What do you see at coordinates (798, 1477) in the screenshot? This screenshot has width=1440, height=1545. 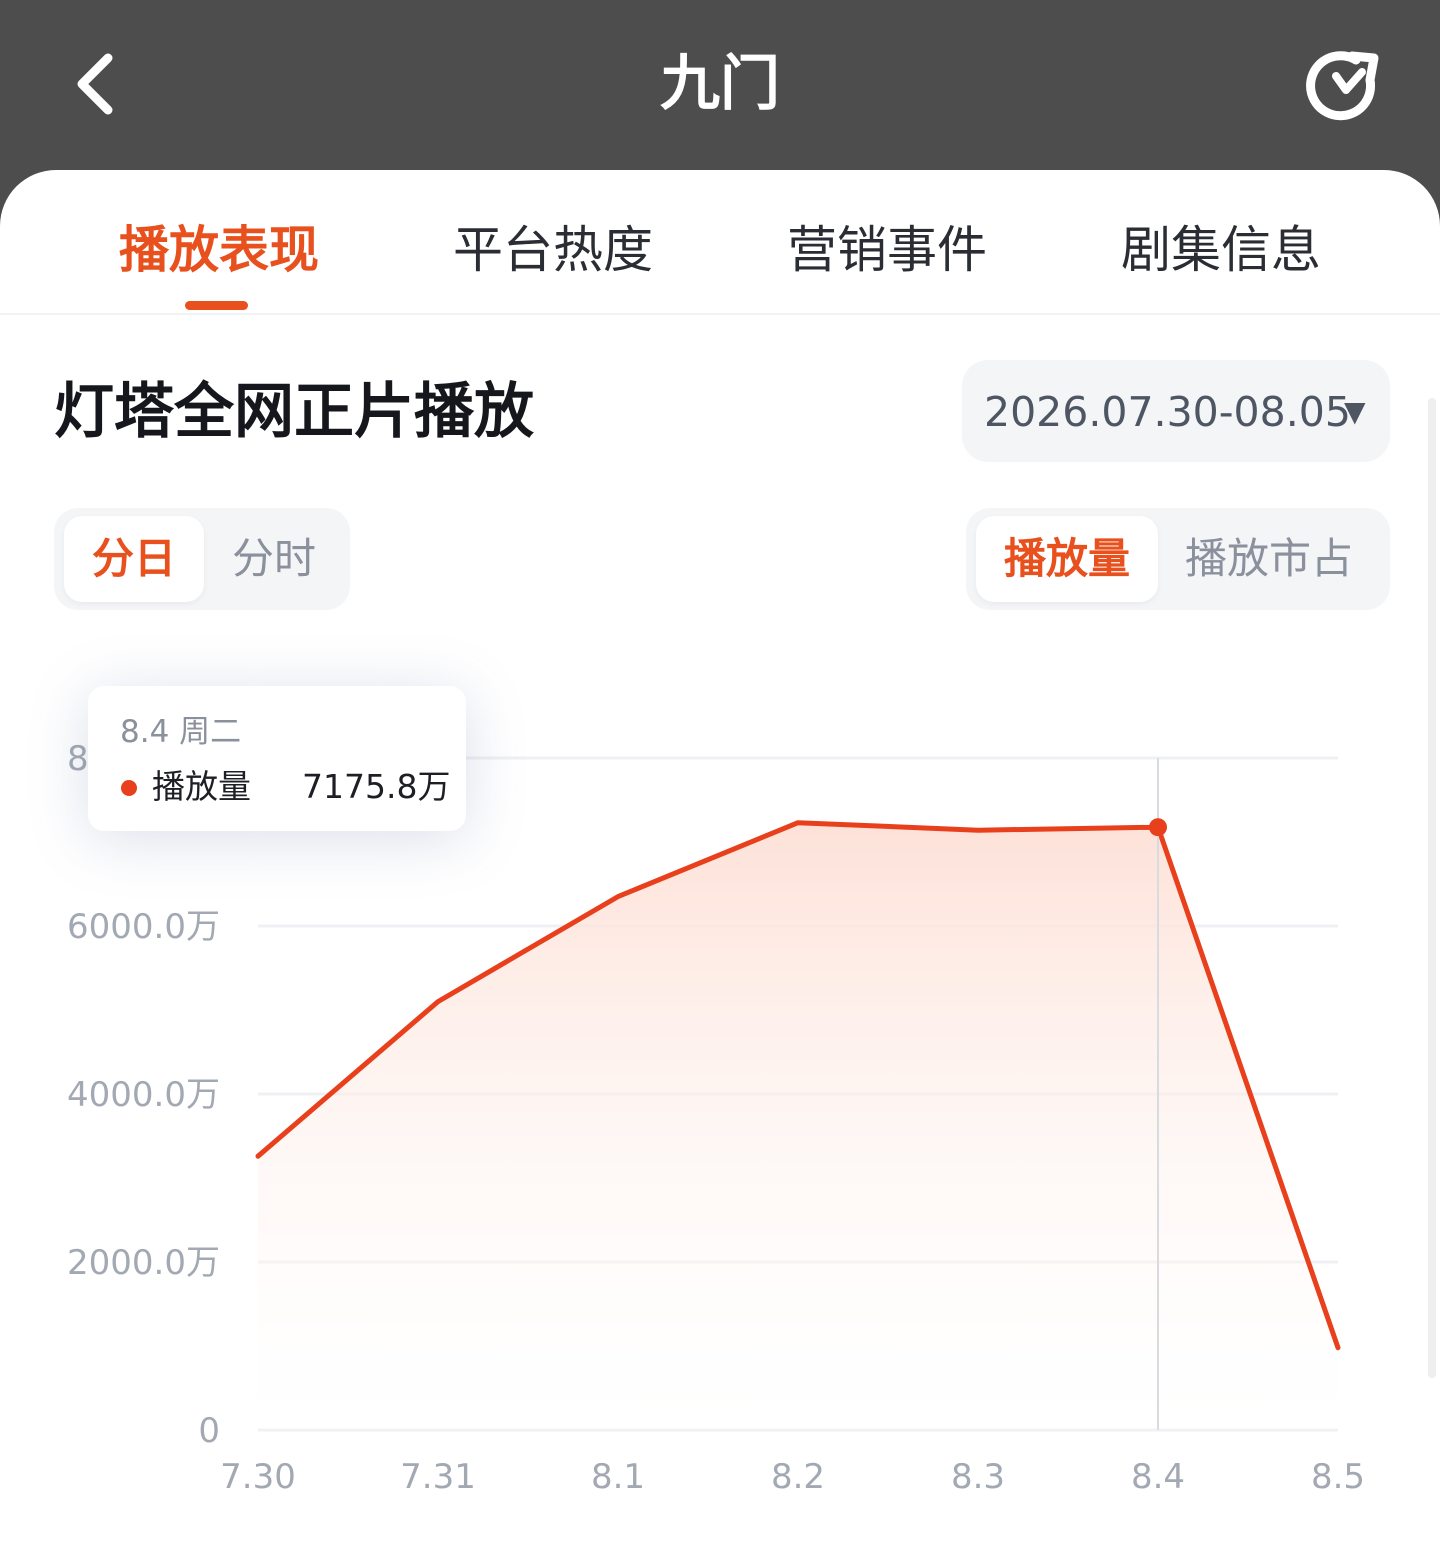 I see `x-tick-label: 8.2` at bounding box center [798, 1477].